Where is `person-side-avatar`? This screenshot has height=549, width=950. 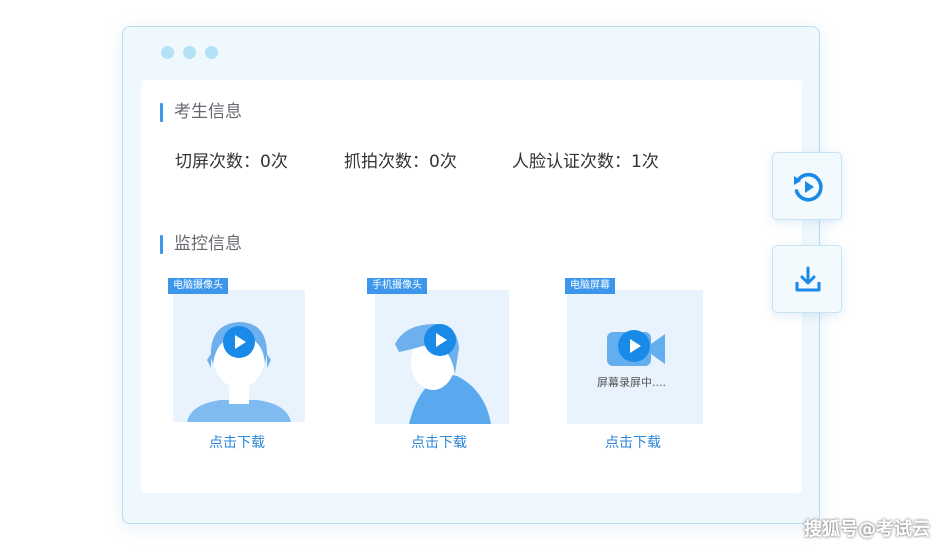 person-side-avatar is located at coordinates (443, 374).